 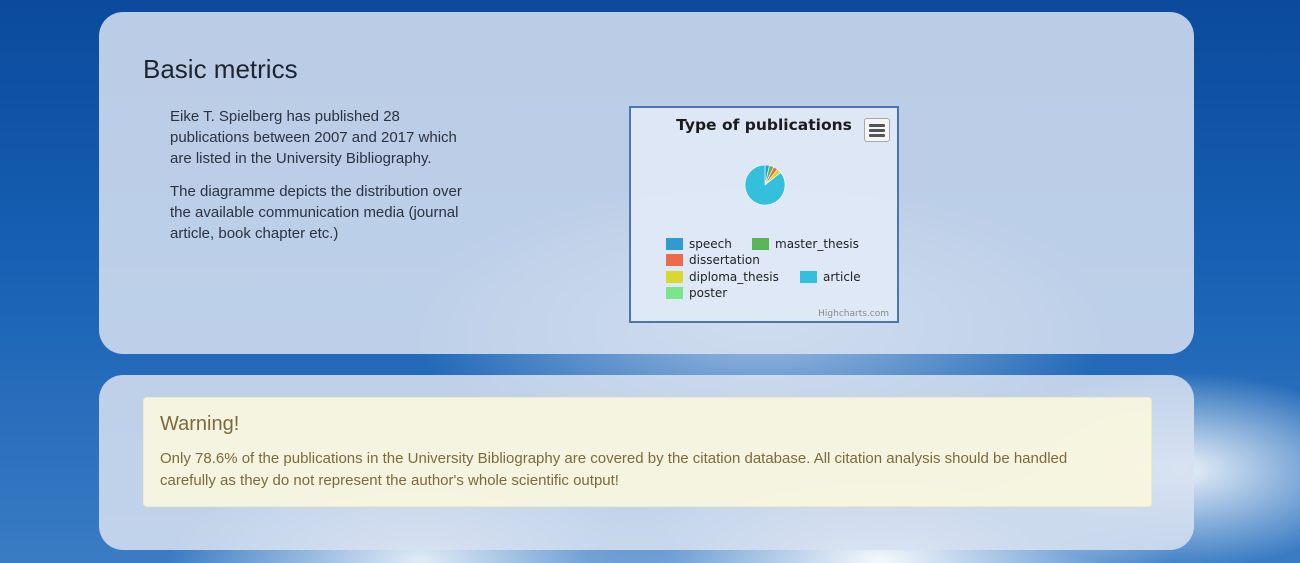 I want to click on hamburger-menu-icon, so click(x=877, y=130).